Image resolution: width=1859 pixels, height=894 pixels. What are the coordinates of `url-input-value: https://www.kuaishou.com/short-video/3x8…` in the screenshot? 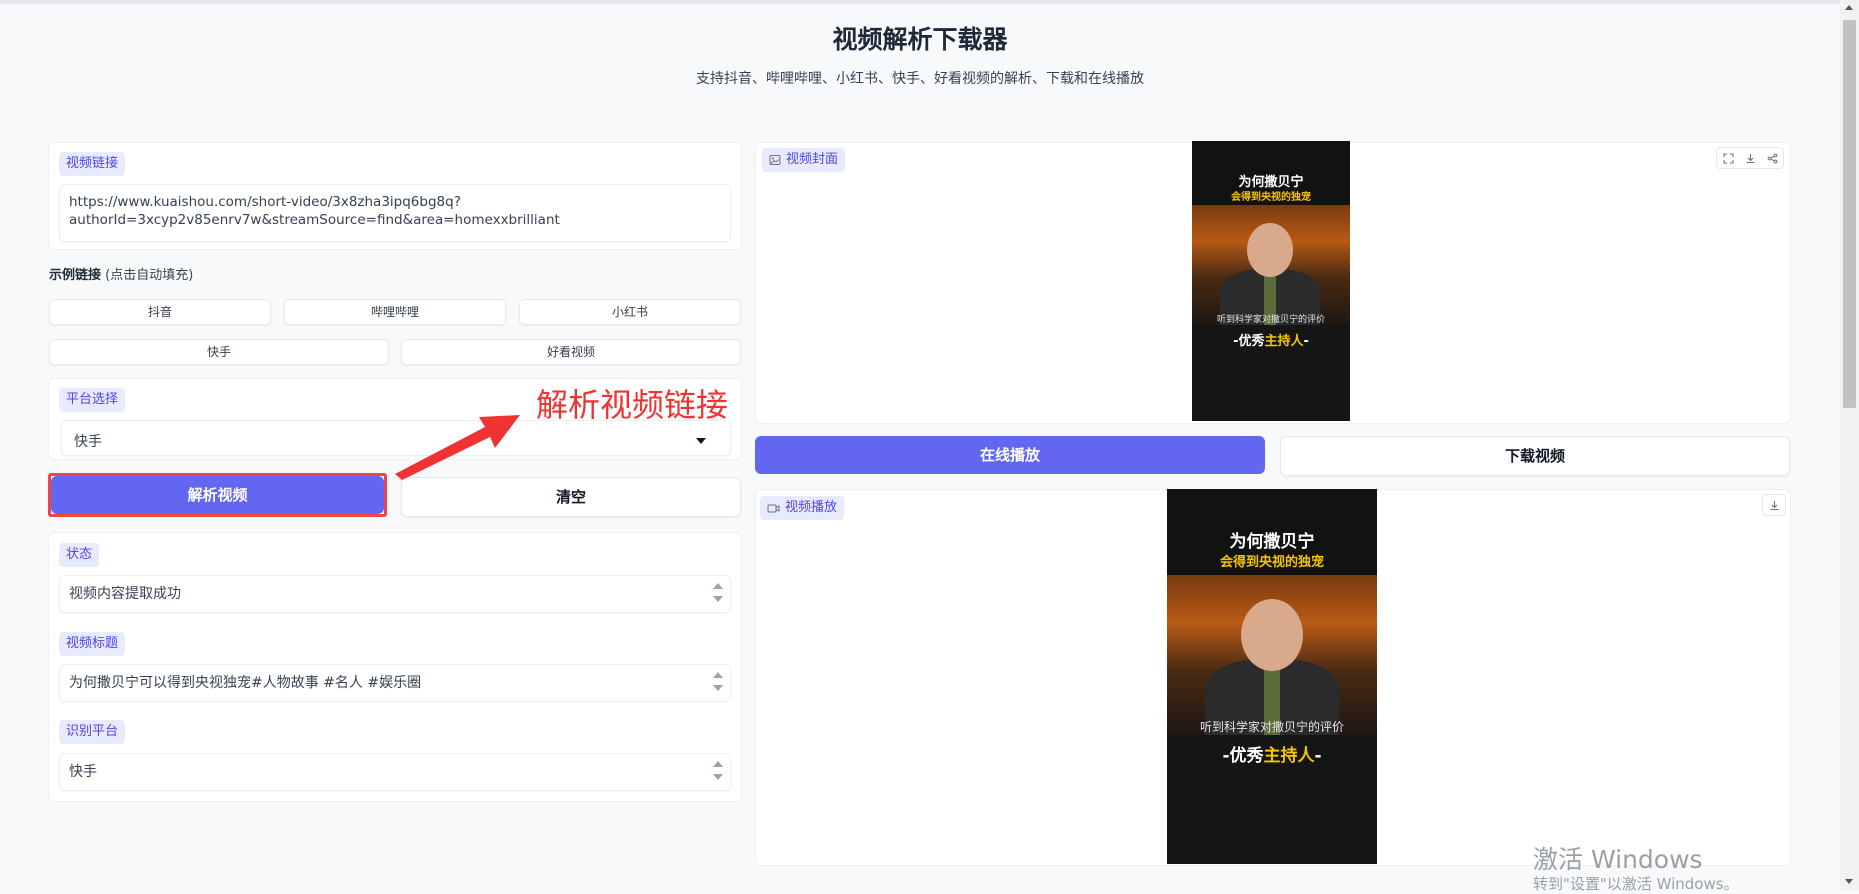 It's located at (314, 211).